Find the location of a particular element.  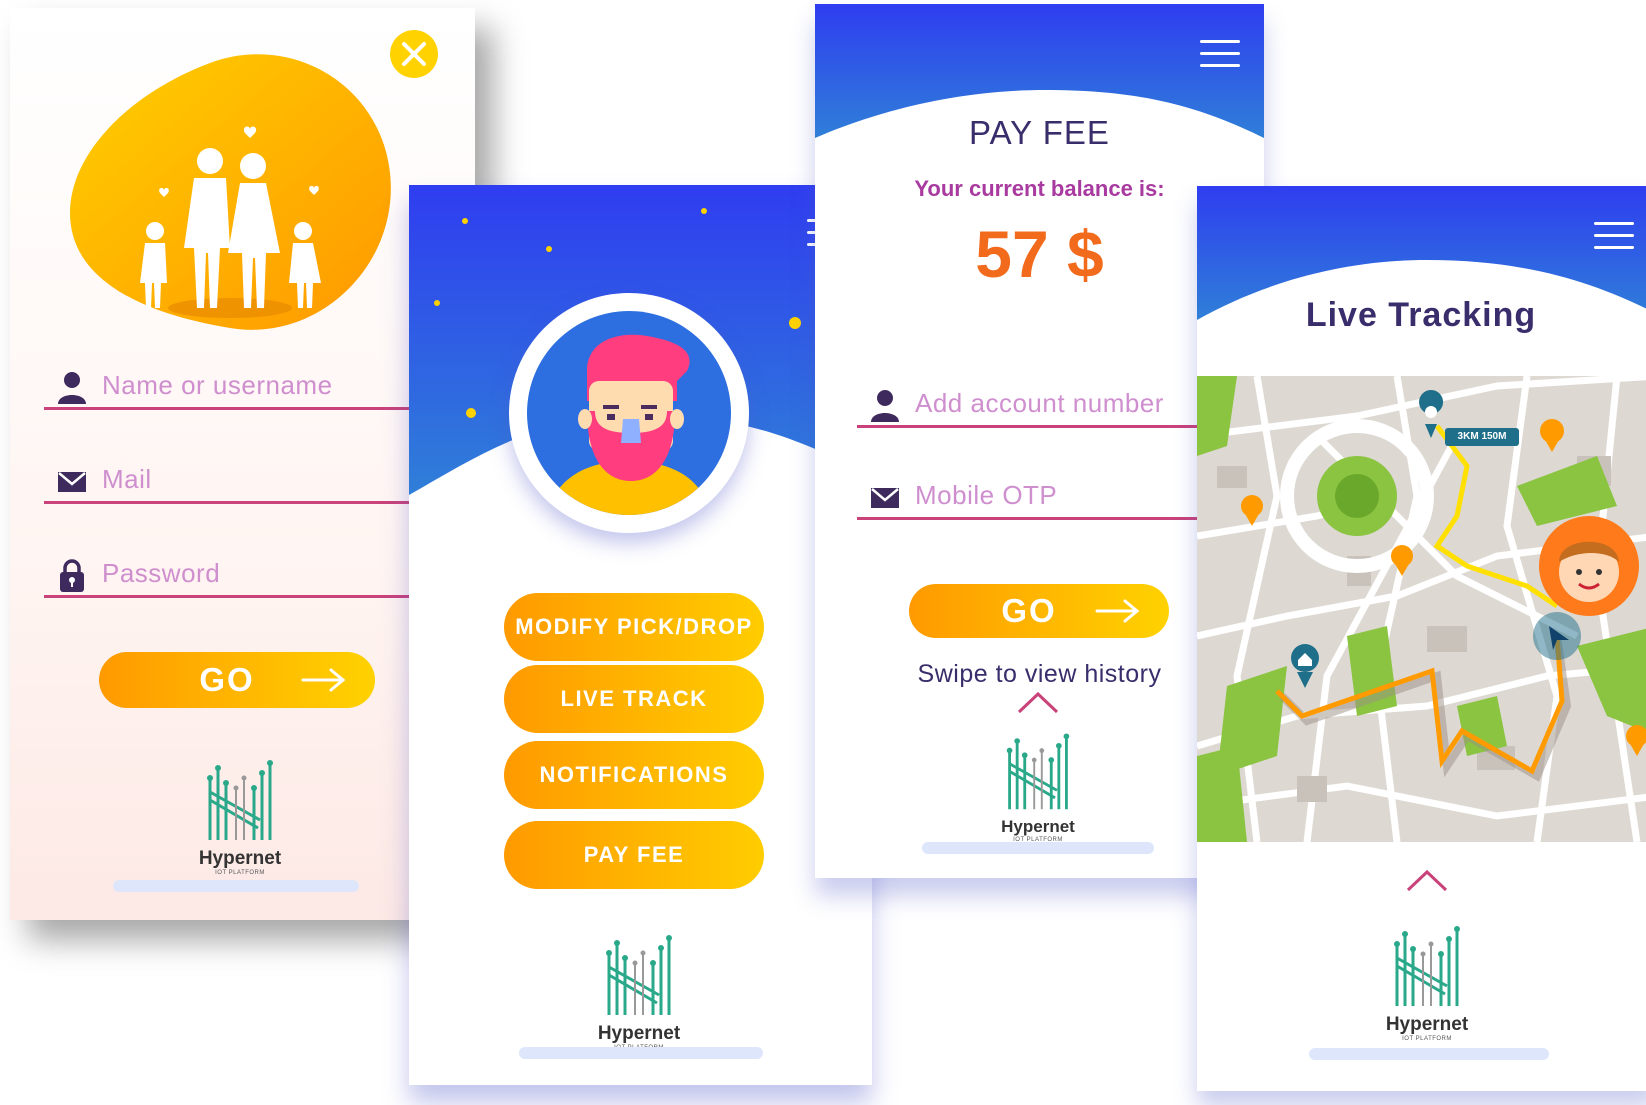

mail-placeholder: Mail is located at coordinates (127, 479).